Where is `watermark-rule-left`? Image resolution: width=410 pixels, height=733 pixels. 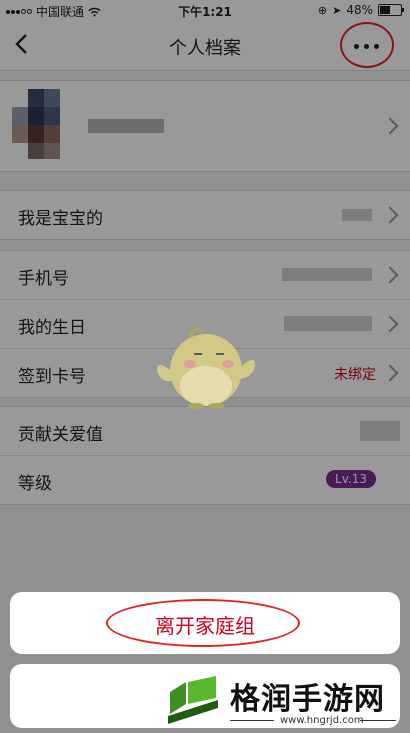
watermark-rule-left is located at coordinates (252, 720).